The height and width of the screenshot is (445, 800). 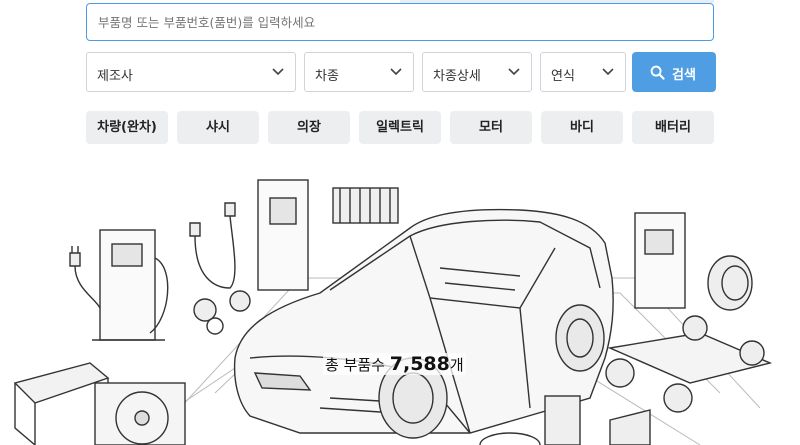 I want to click on charging-station-right-sketch, so click(x=660, y=260).